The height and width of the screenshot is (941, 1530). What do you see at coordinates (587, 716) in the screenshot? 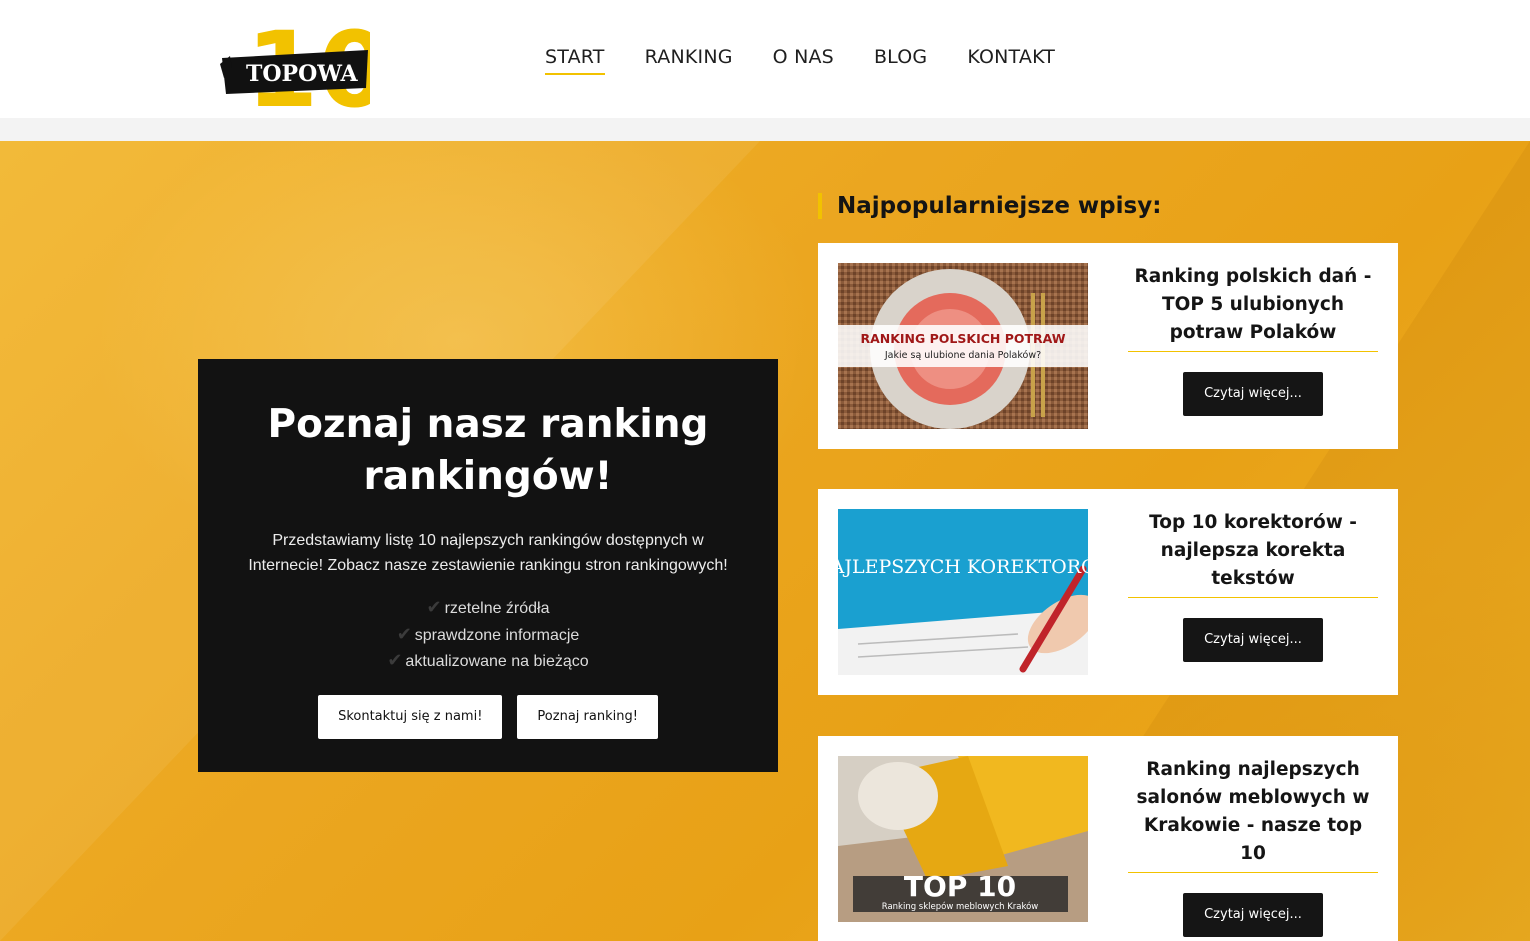
I see `ranking-button: Poznaj ranking!` at bounding box center [587, 716].